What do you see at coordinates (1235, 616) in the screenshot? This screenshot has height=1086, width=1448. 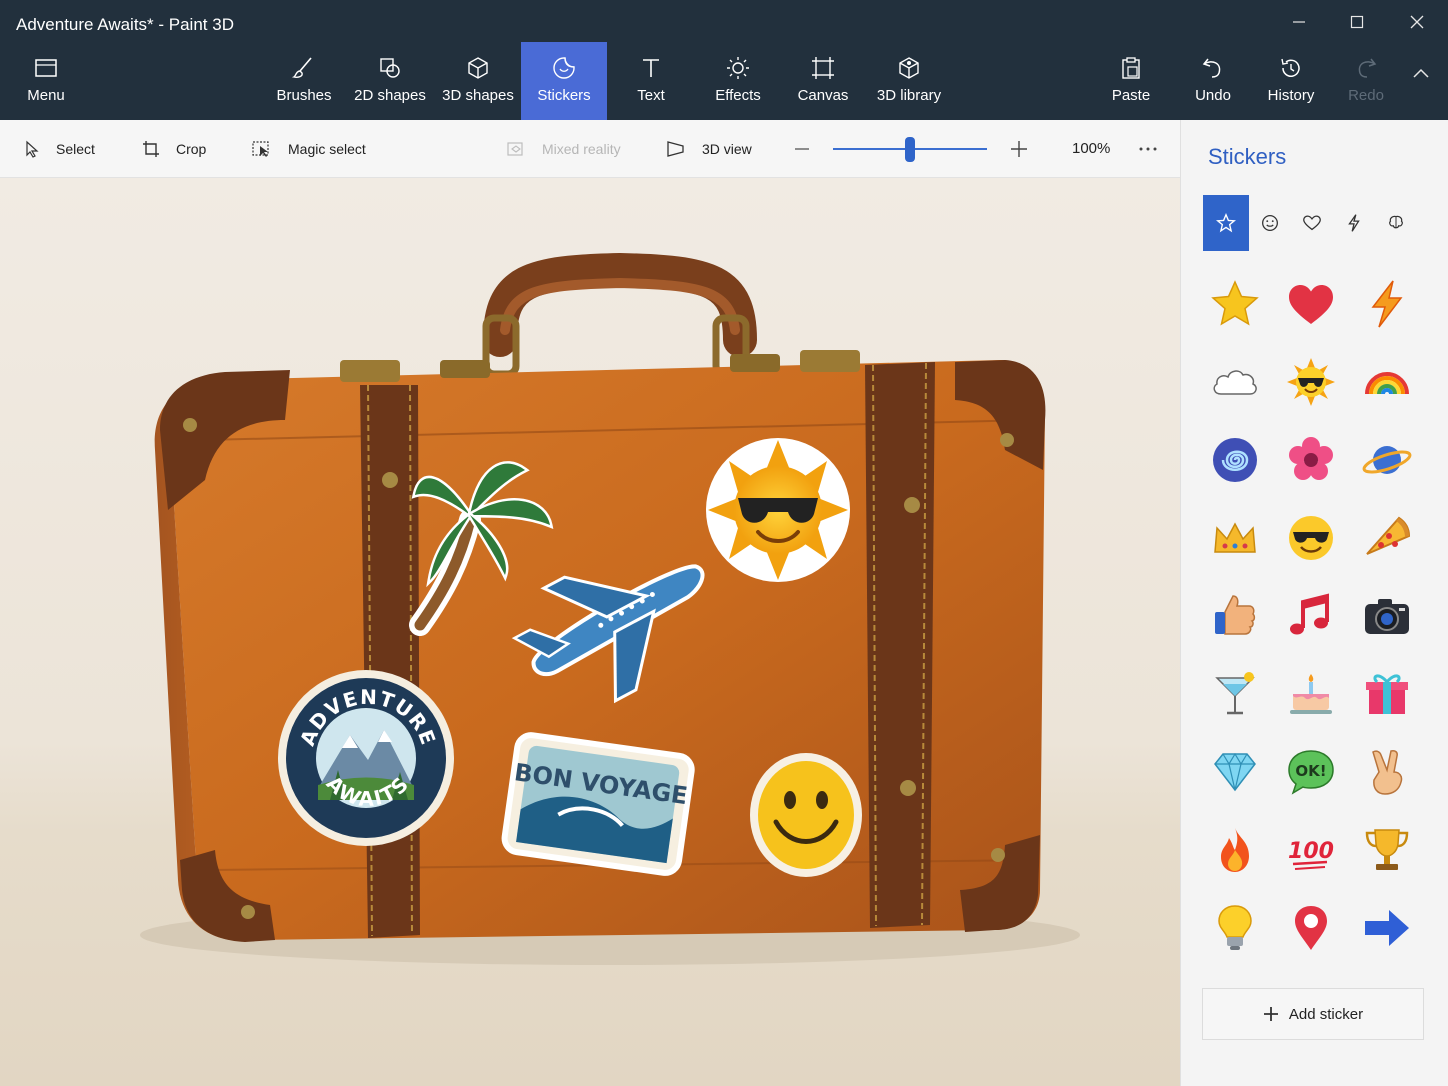 I see `thumbs-up-sticker` at bounding box center [1235, 616].